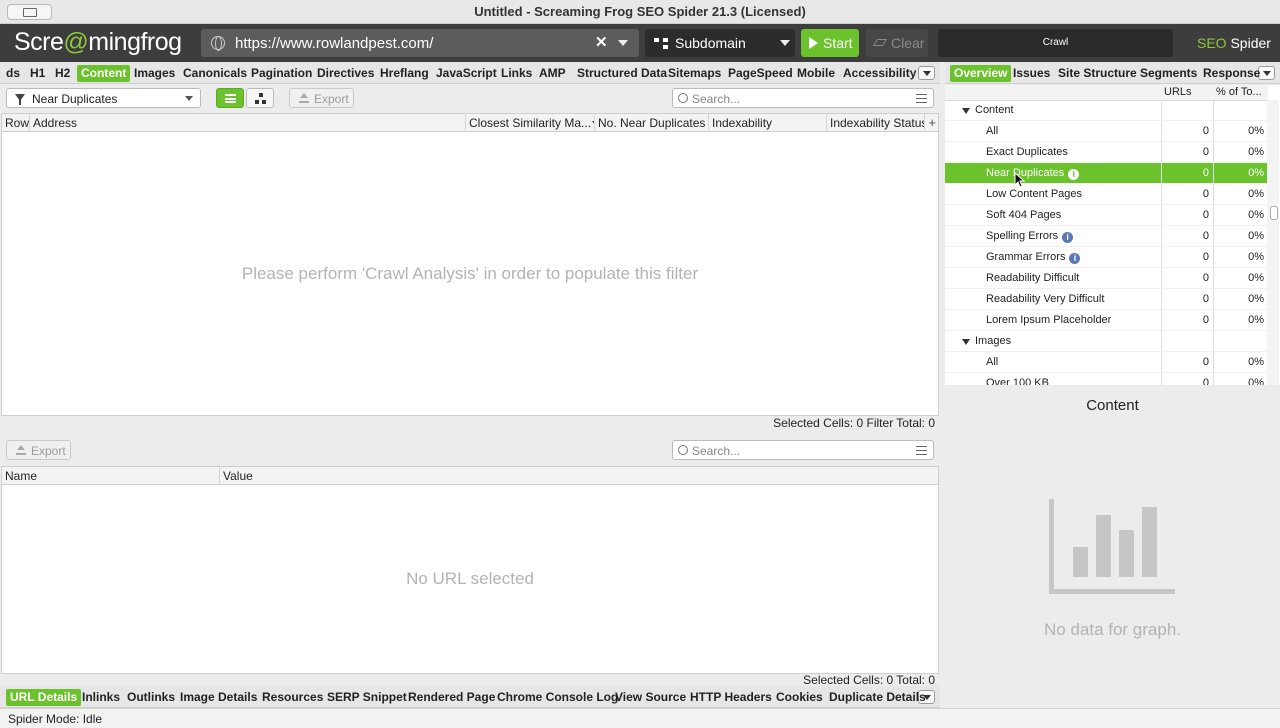  What do you see at coordinates (1106, 257) in the screenshot?
I see `overview-row: Grammar Errors i 0 0%` at bounding box center [1106, 257].